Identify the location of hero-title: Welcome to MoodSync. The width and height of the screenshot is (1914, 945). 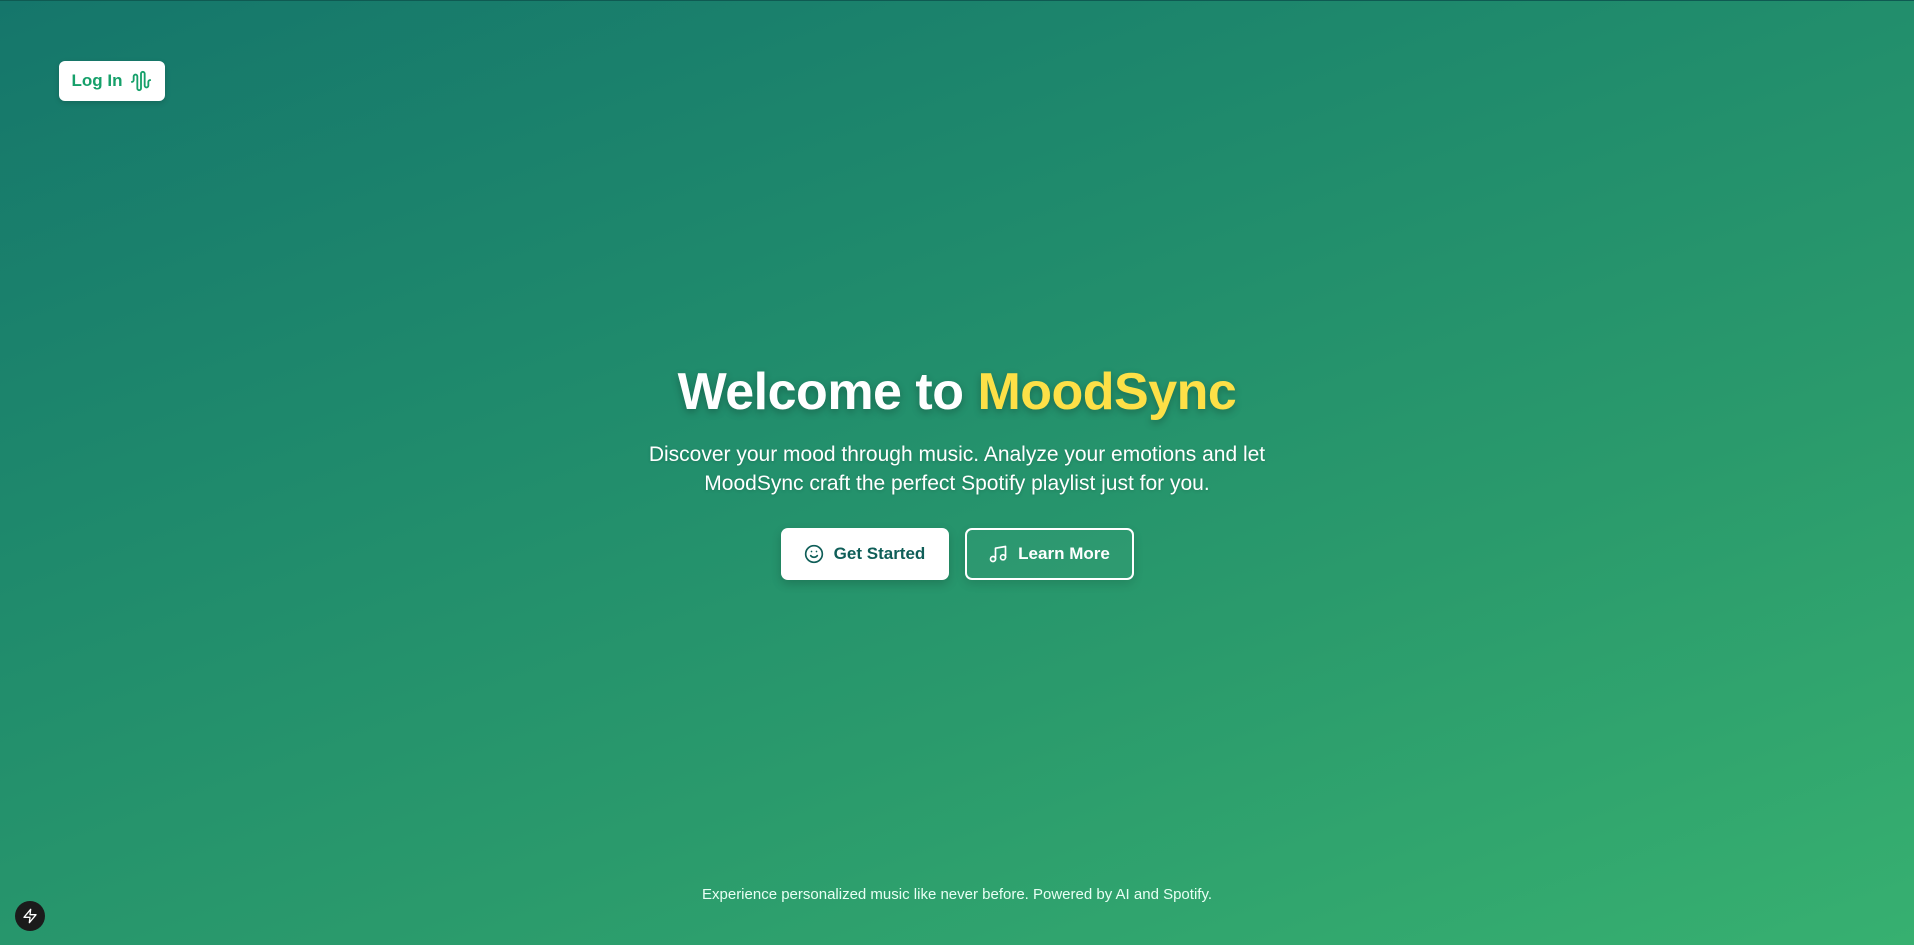
(957, 392).